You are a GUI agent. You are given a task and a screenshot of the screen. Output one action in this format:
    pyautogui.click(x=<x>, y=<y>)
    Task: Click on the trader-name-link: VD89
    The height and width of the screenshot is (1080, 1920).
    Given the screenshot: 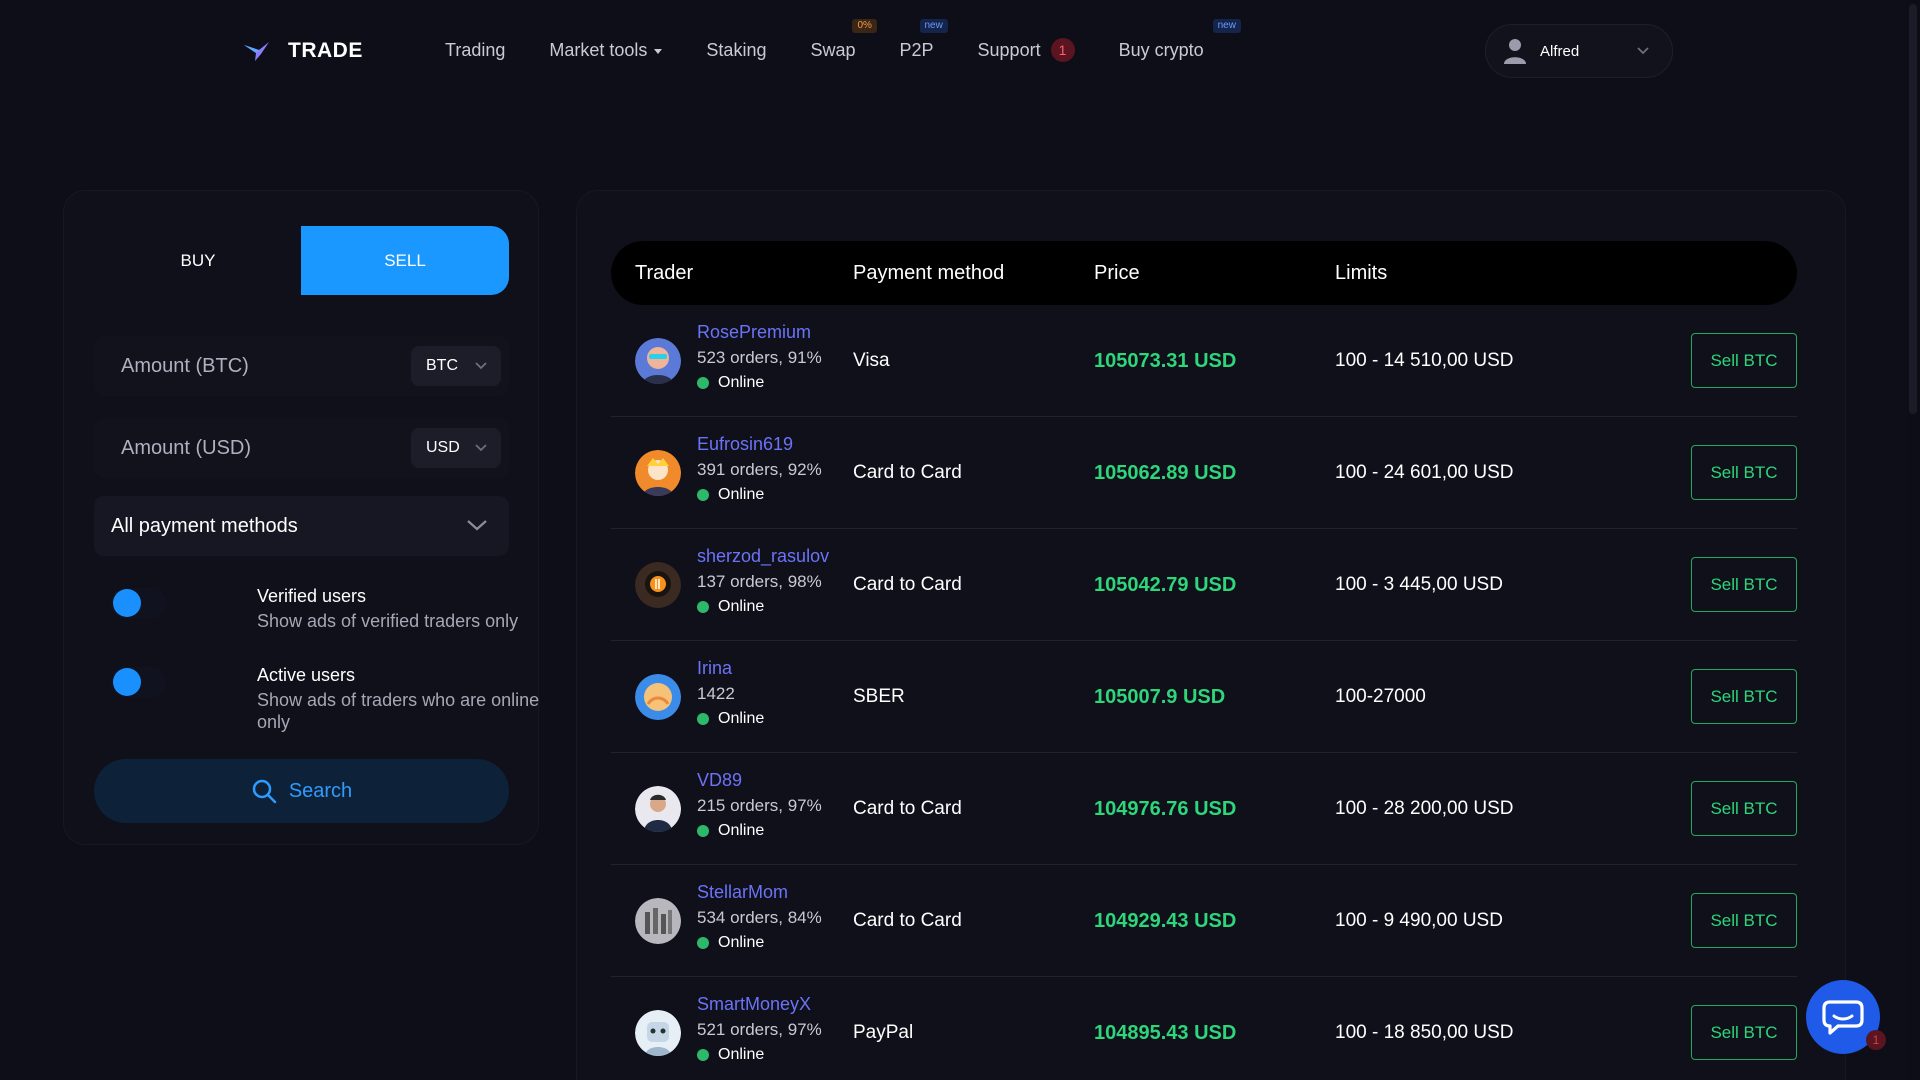 What is the action you would take?
    pyautogui.click(x=719, y=780)
    